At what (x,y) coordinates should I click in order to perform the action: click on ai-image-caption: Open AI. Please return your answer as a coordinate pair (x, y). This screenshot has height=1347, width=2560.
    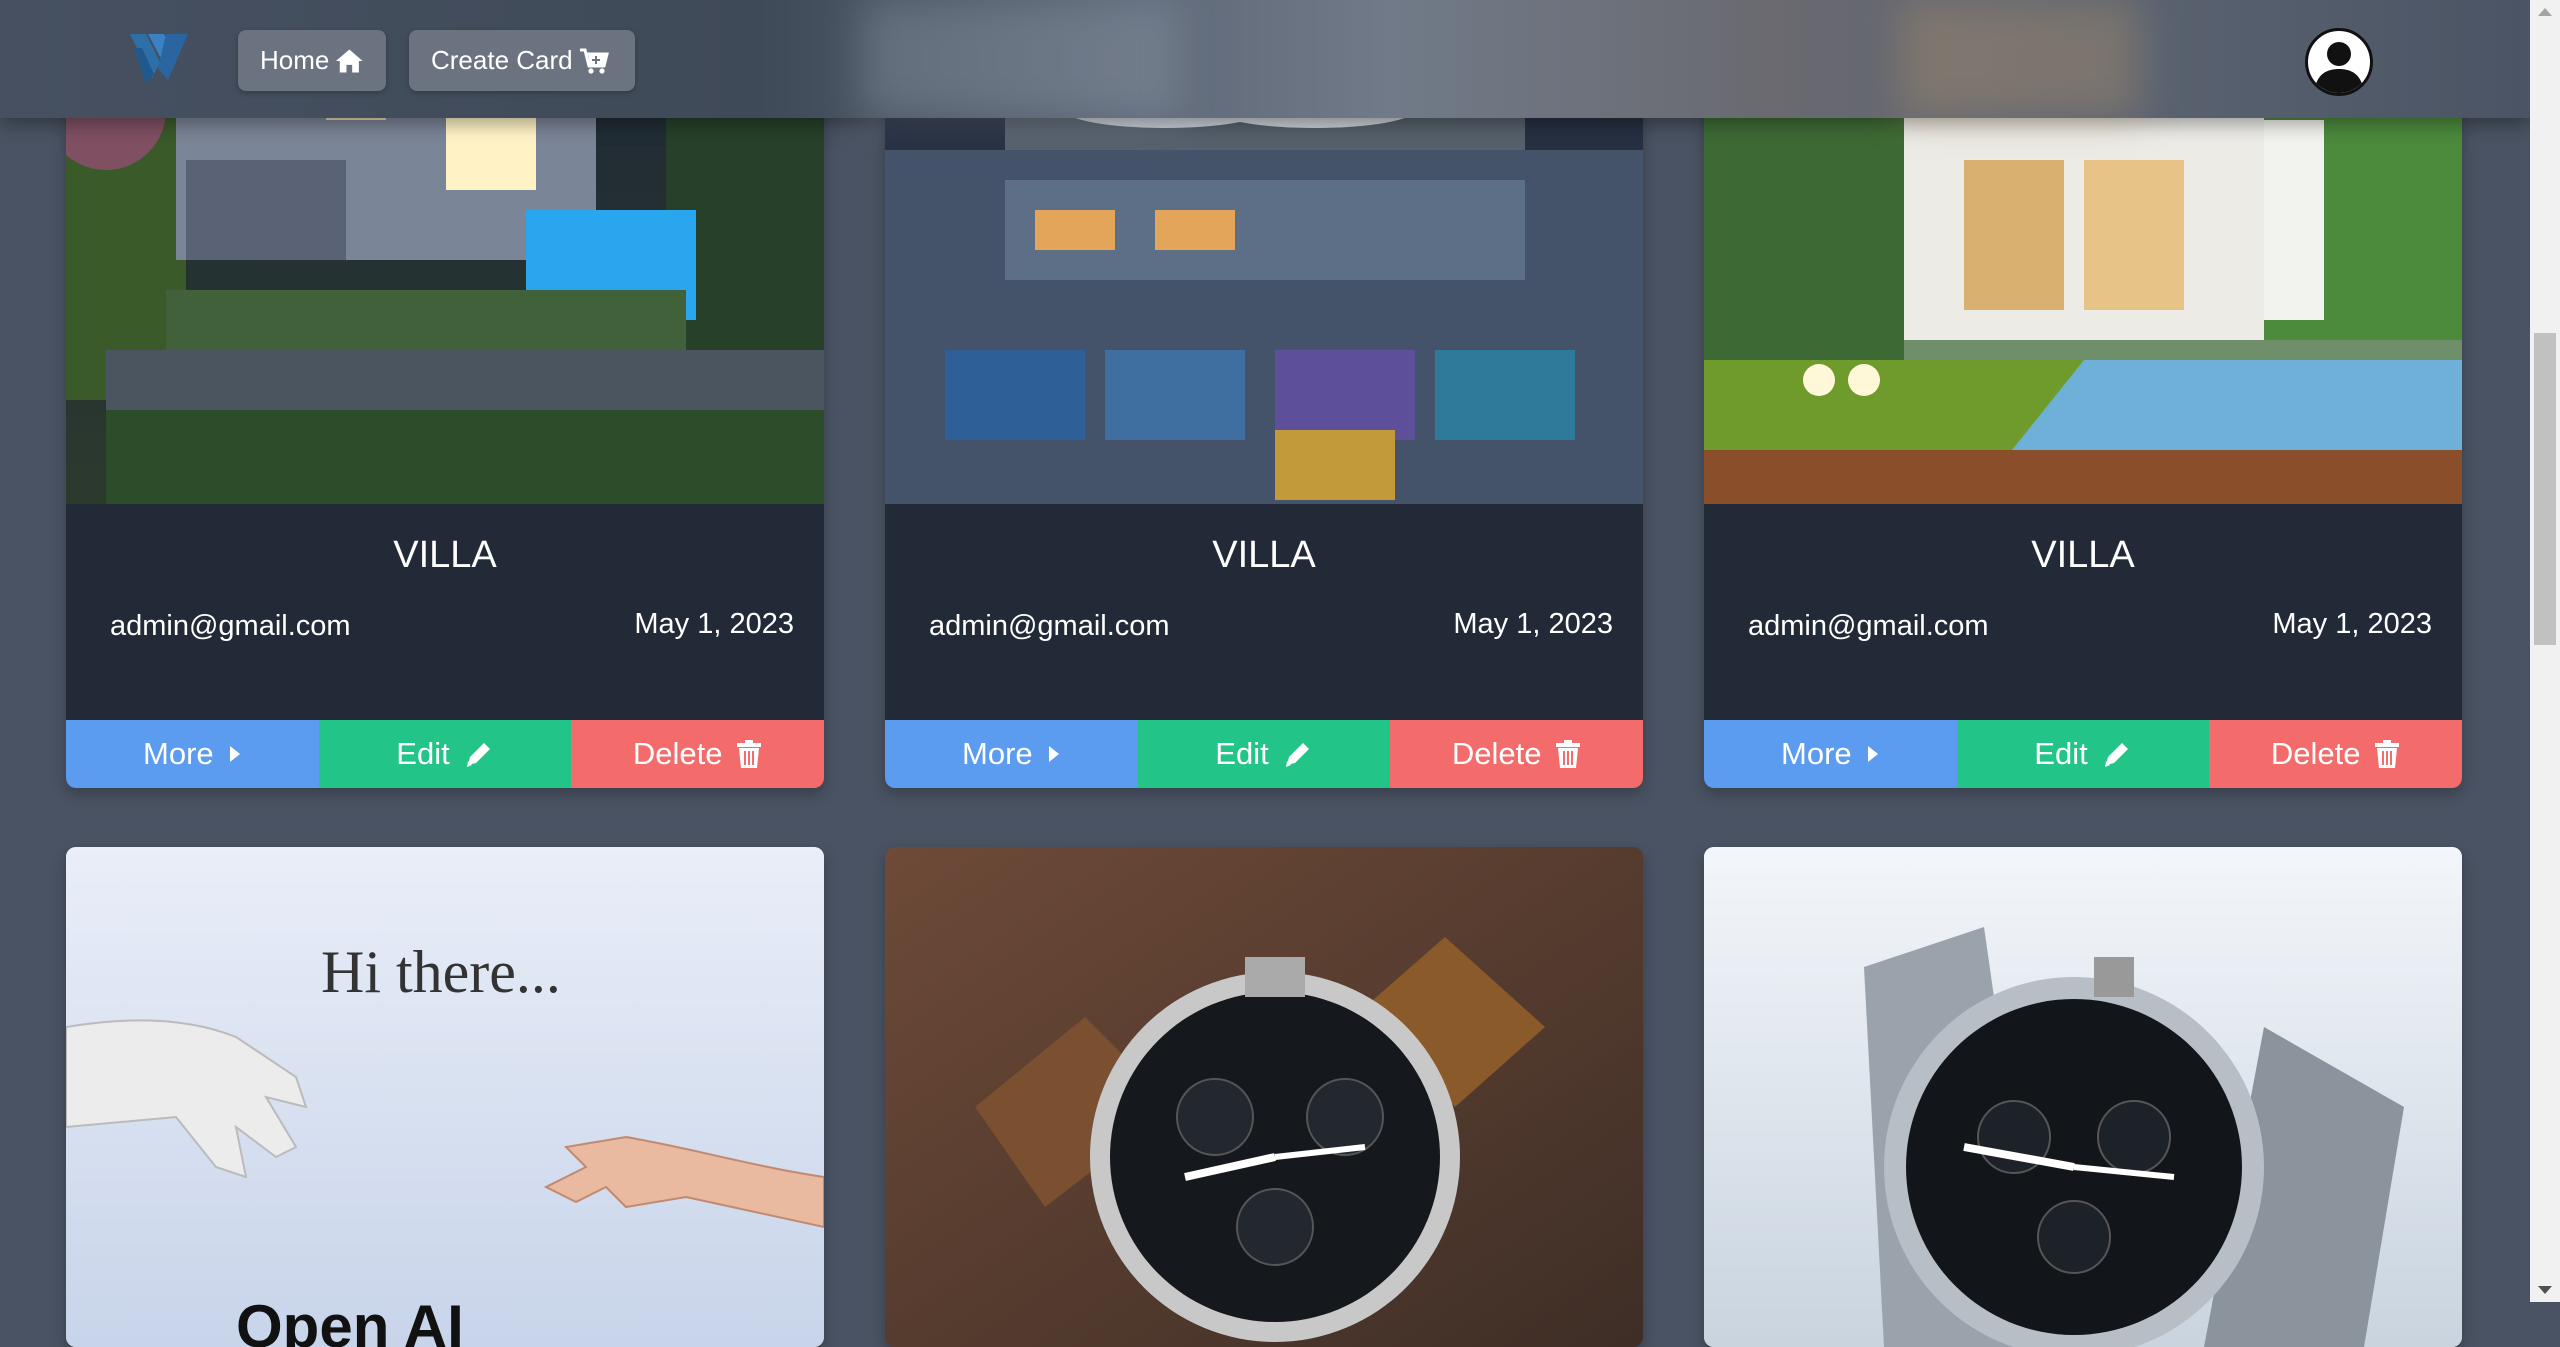
    Looking at the image, I should click on (350, 1320).